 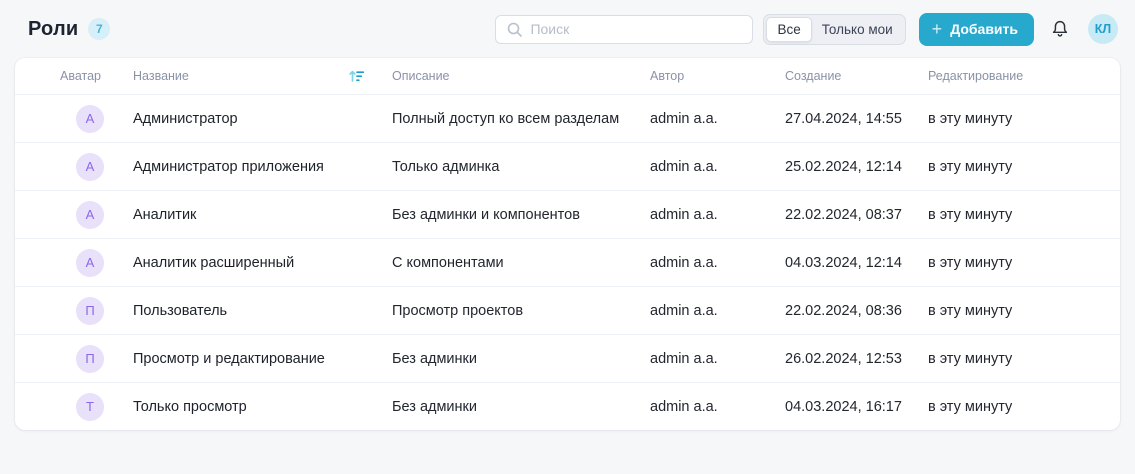 I want to click on role-description: Просмотр проектов, so click(x=458, y=310).